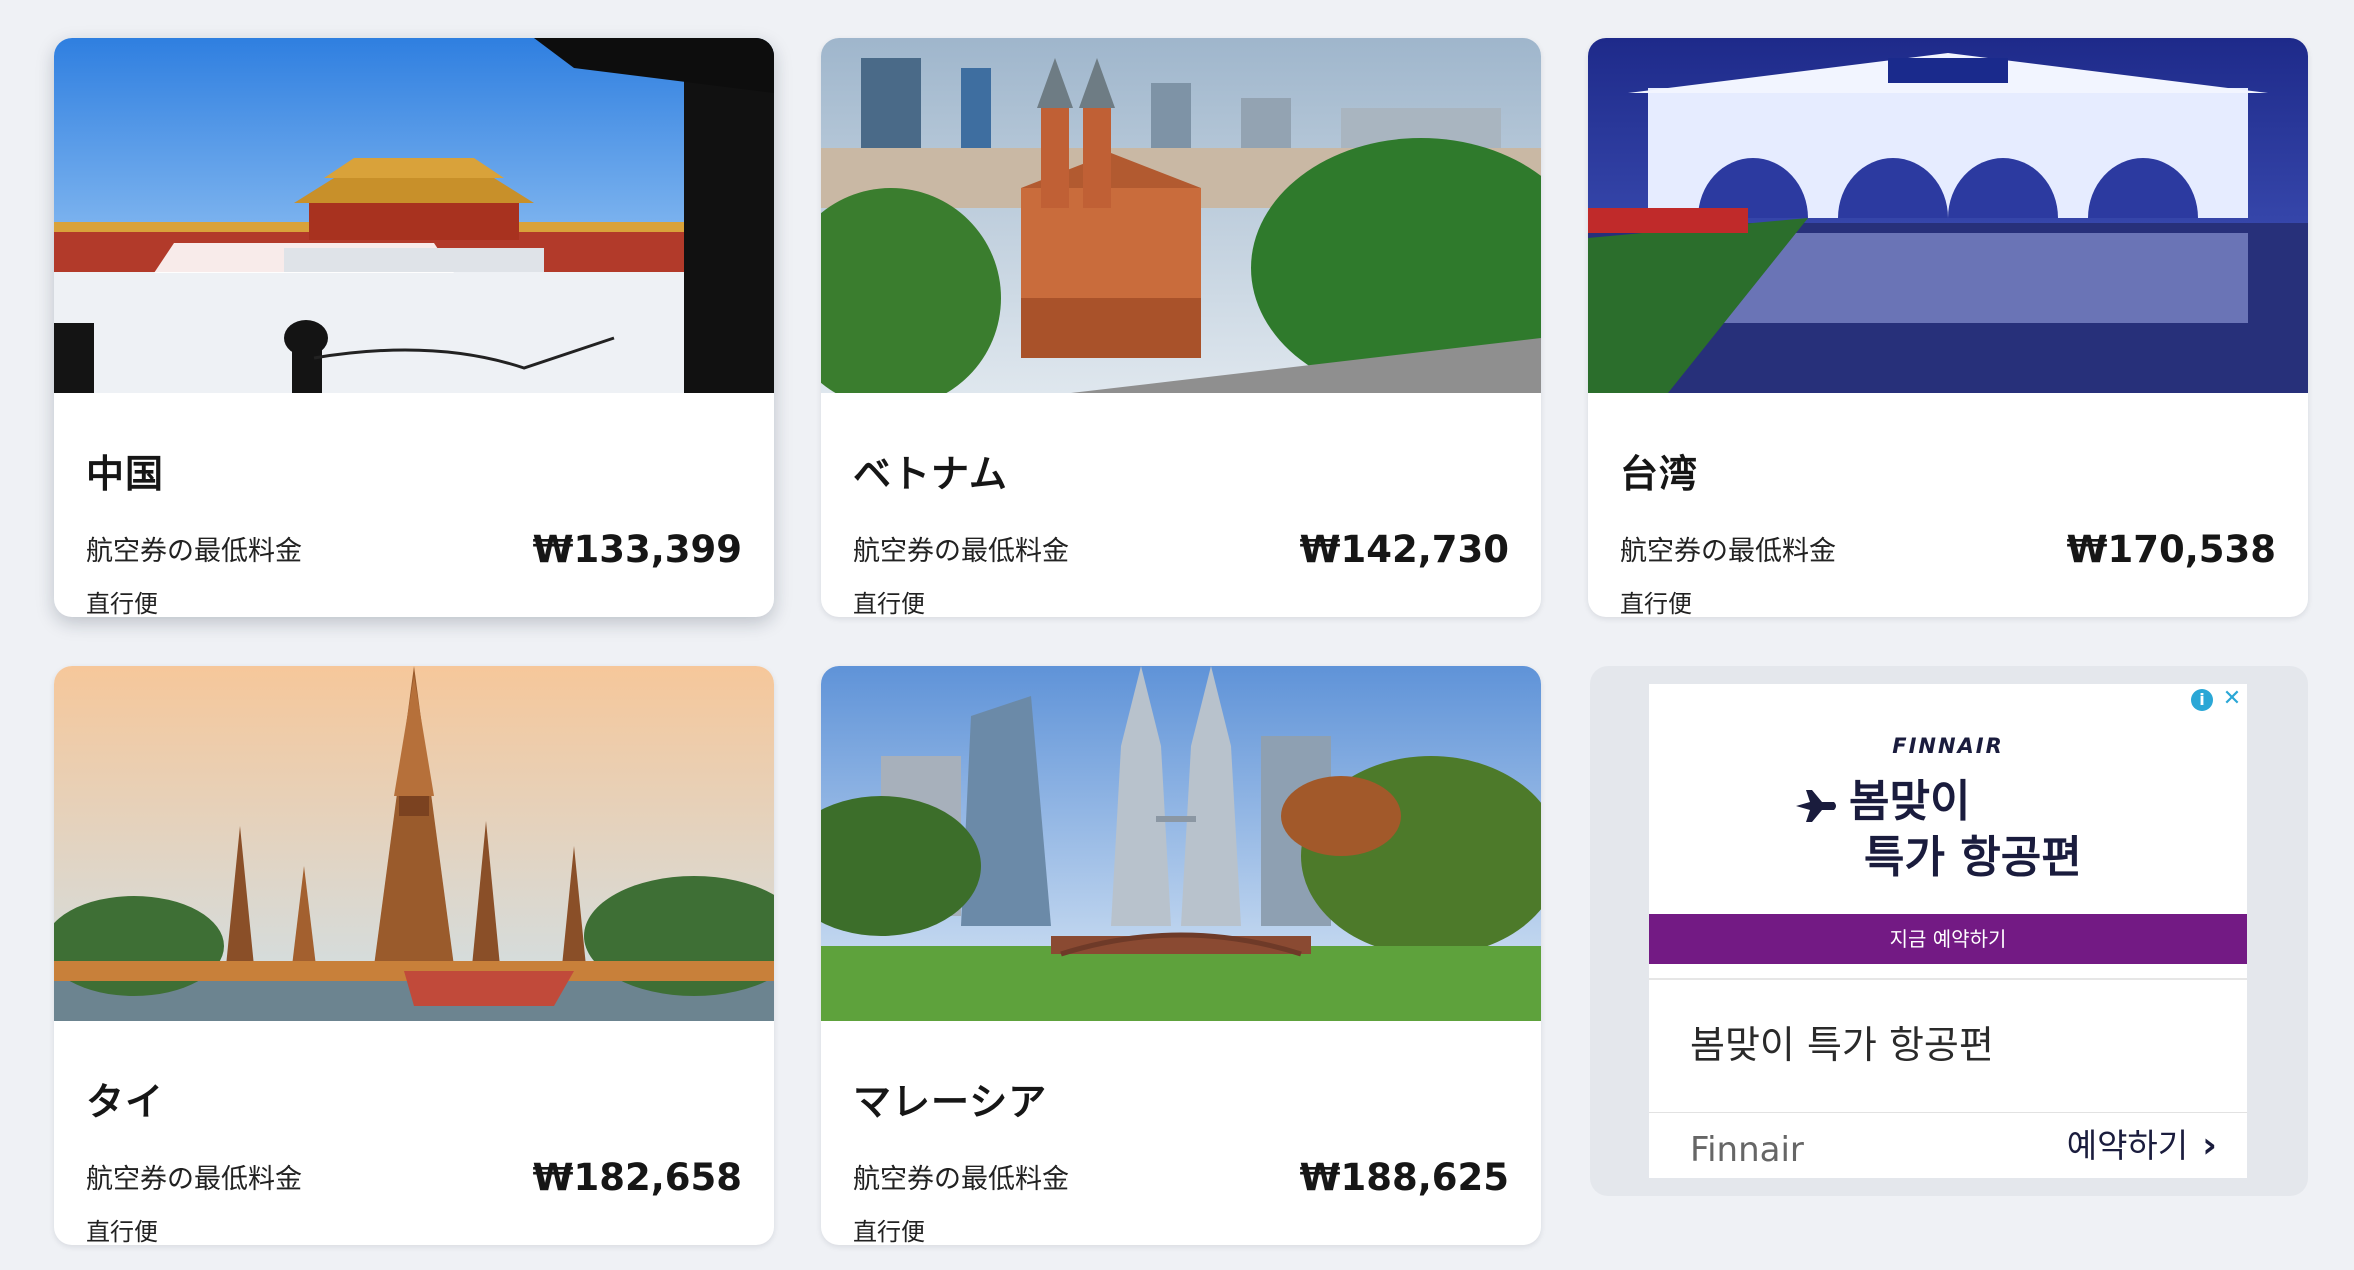 The width and height of the screenshot is (2354, 1270). What do you see at coordinates (1948, 746) in the screenshot?
I see `finnair-logo: FINNAIR` at bounding box center [1948, 746].